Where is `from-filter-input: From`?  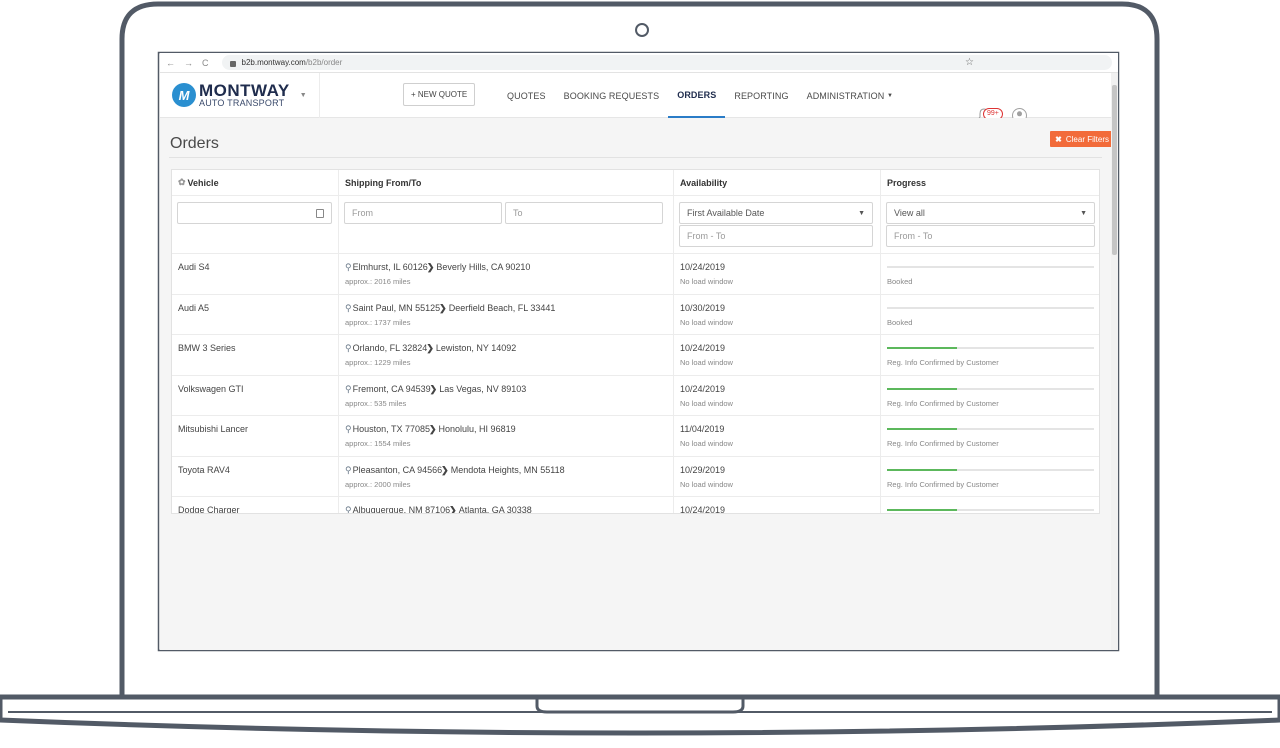
from-filter-input: From is located at coordinates (423, 213).